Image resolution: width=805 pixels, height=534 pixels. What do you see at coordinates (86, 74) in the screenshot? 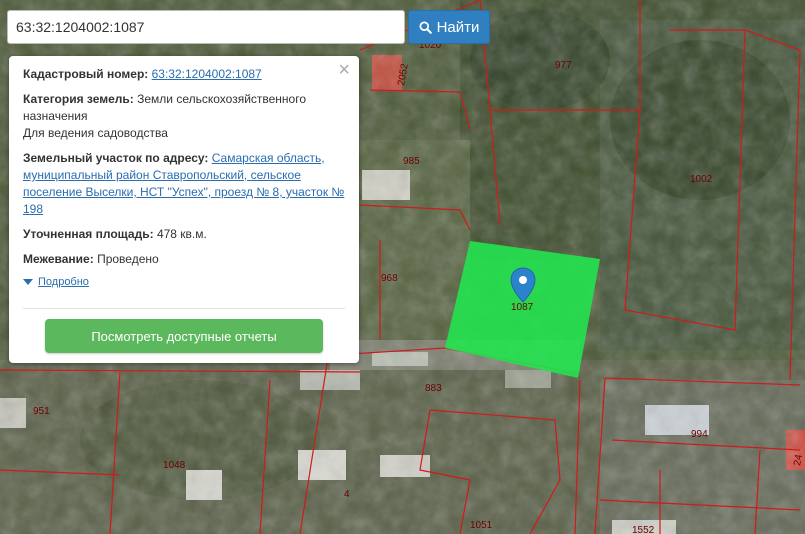
I see `cadastral-label: Кадастровый номер:` at bounding box center [86, 74].